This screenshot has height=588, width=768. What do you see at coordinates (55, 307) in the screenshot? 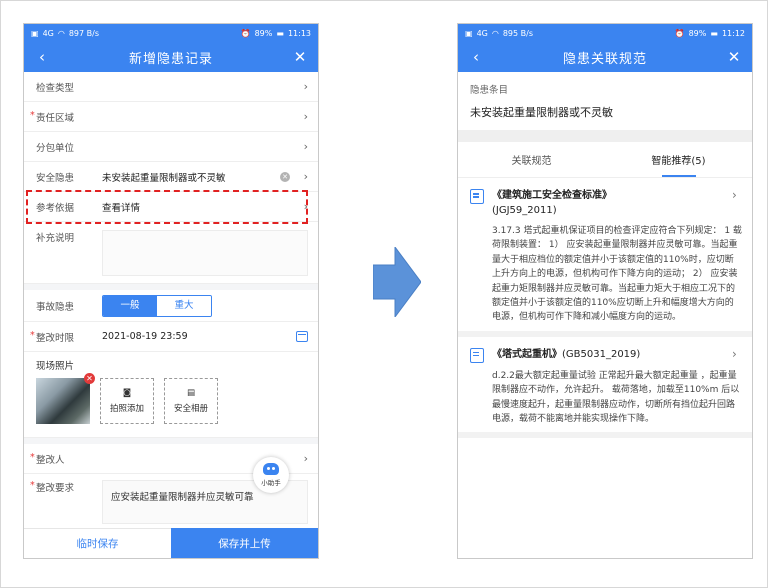
I see `accident-label: 事故隐患` at bounding box center [55, 307].